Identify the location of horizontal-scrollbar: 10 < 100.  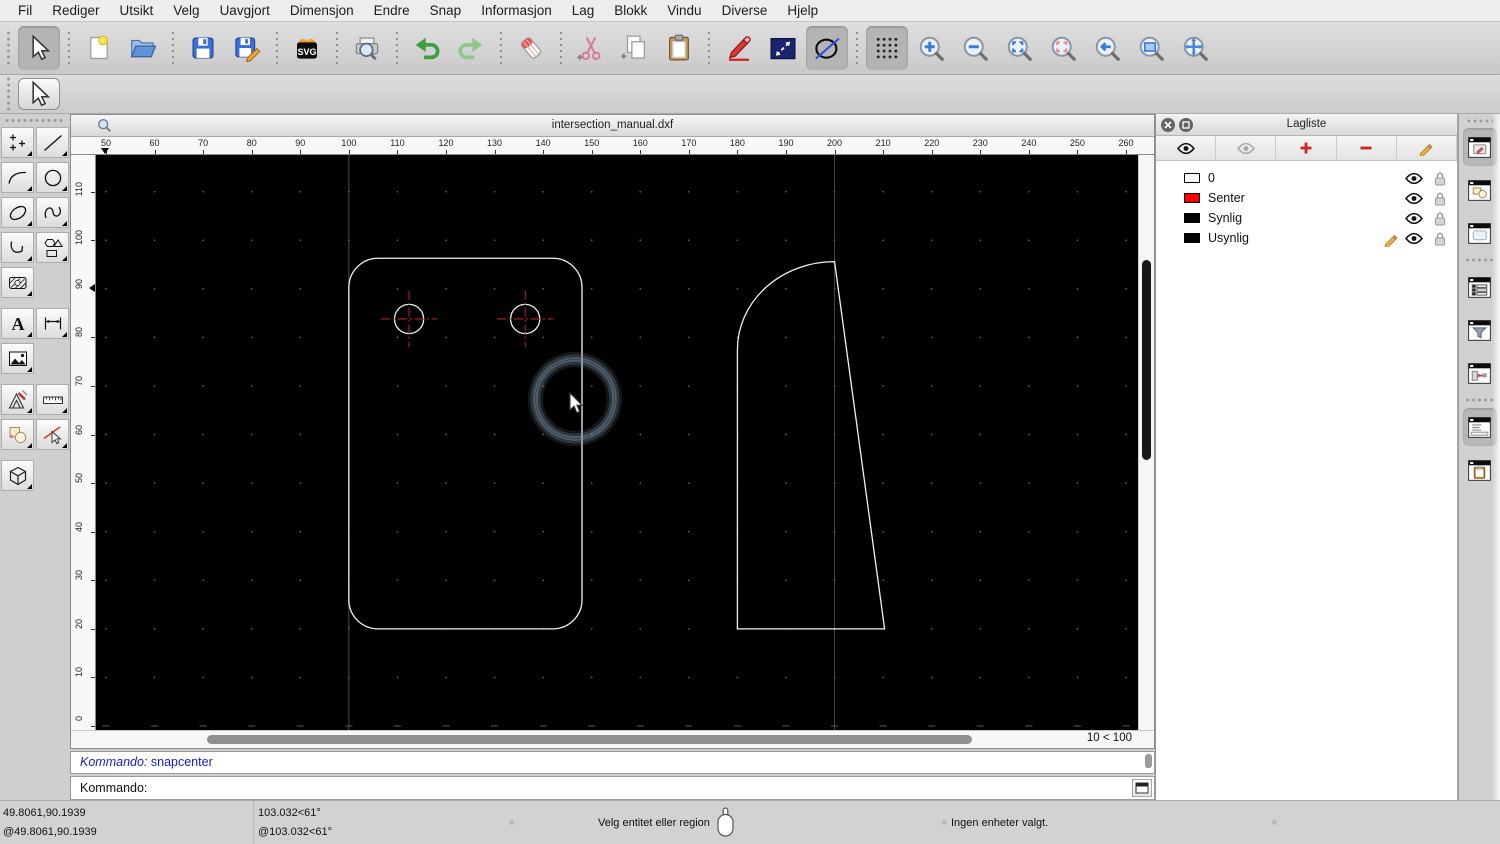
(612, 739).